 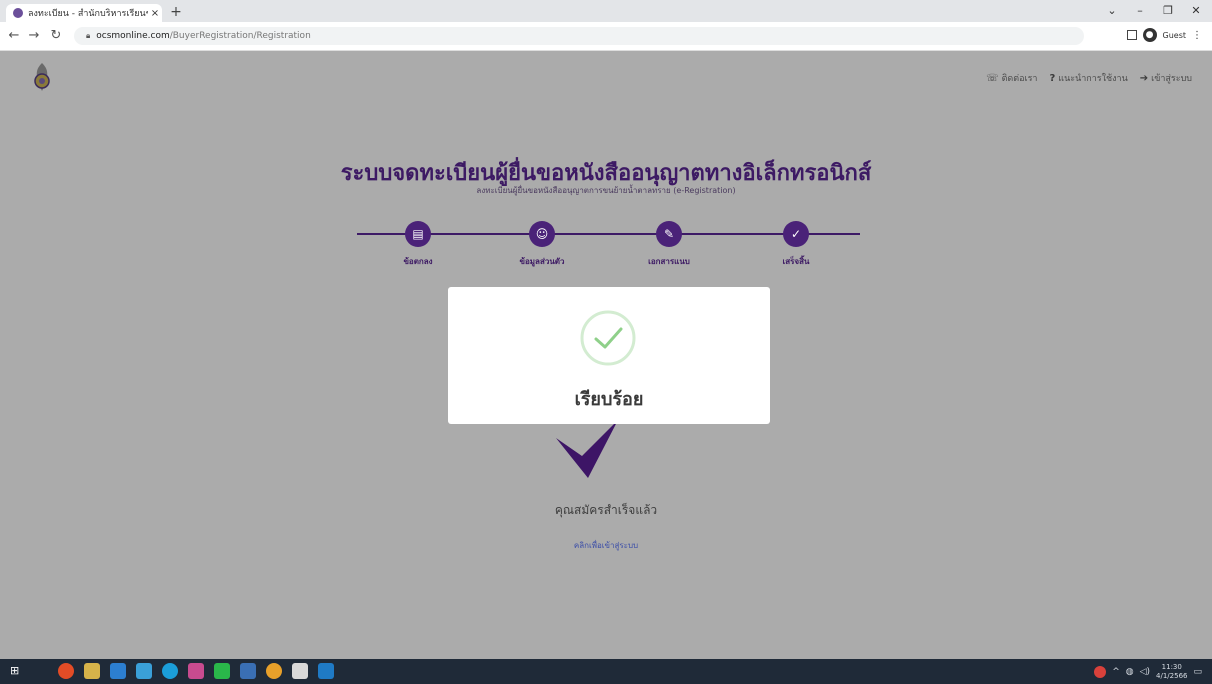 What do you see at coordinates (222, 671) in the screenshot?
I see `line-app-icon` at bounding box center [222, 671].